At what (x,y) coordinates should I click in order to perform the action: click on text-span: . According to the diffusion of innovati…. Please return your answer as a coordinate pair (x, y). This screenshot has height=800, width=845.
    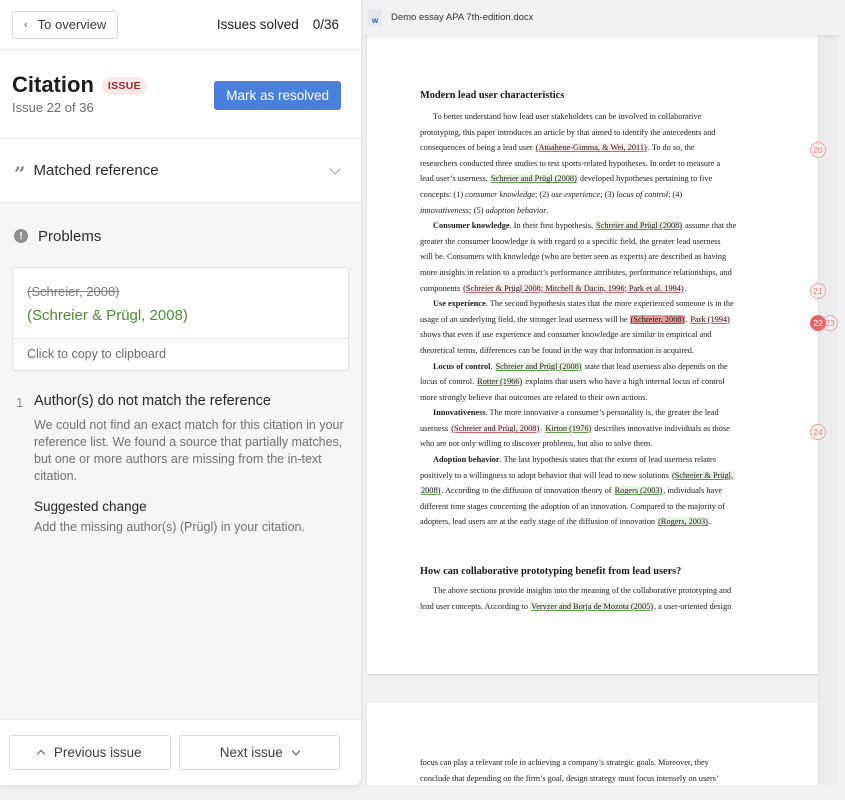
    Looking at the image, I should click on (527, 491).